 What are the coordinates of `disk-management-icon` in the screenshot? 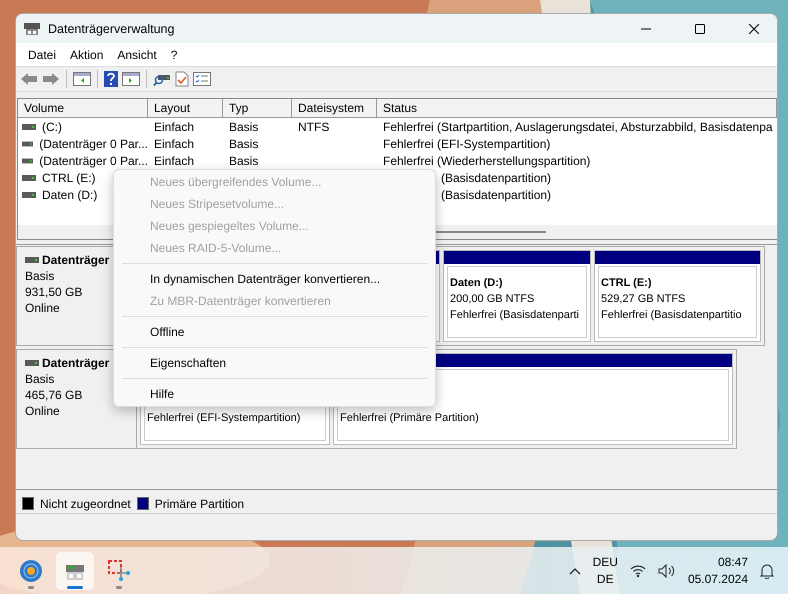 It's located at (32, 29).